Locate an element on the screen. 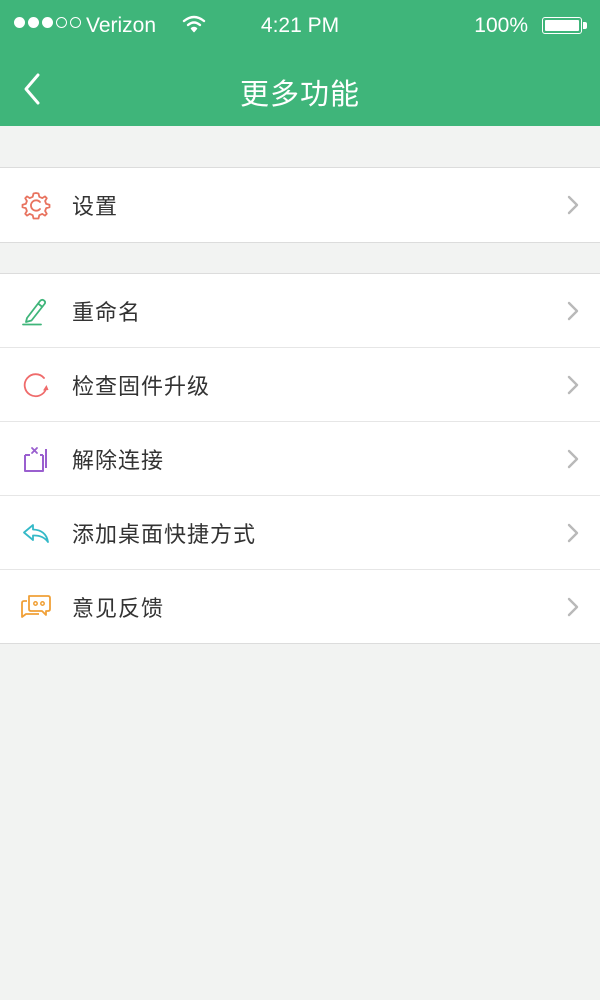  menu-item-disconnect: 解除连接 is located at coordinates (300, 458).